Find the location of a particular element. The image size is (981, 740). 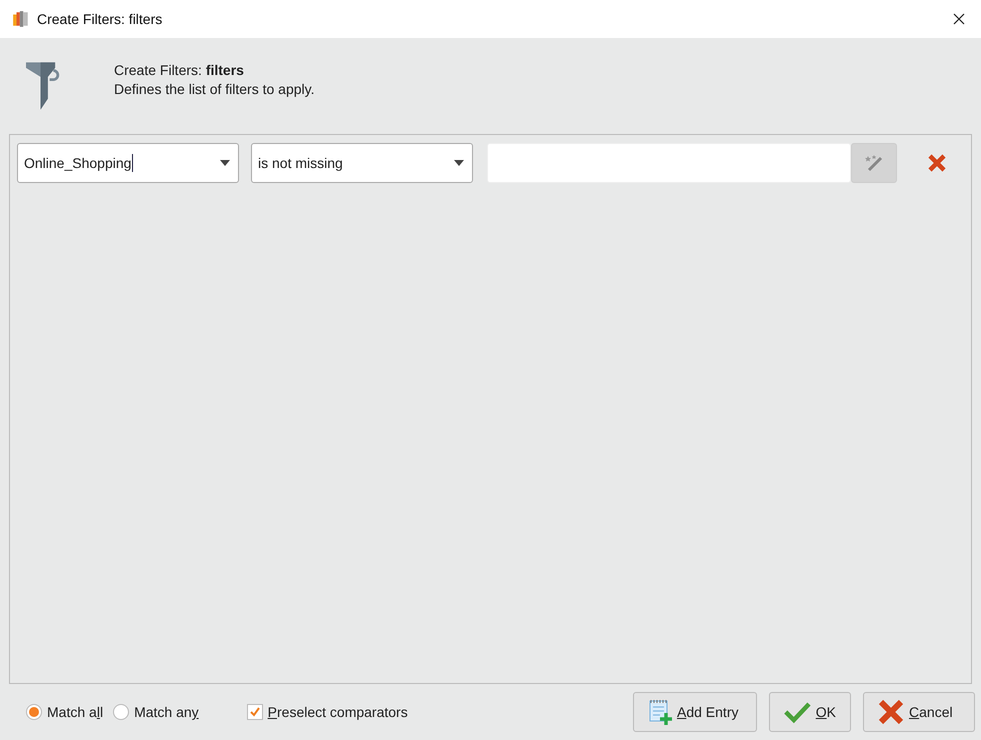

attribute-dropdown: Online_Shopping is located at coordinates (128, 163).